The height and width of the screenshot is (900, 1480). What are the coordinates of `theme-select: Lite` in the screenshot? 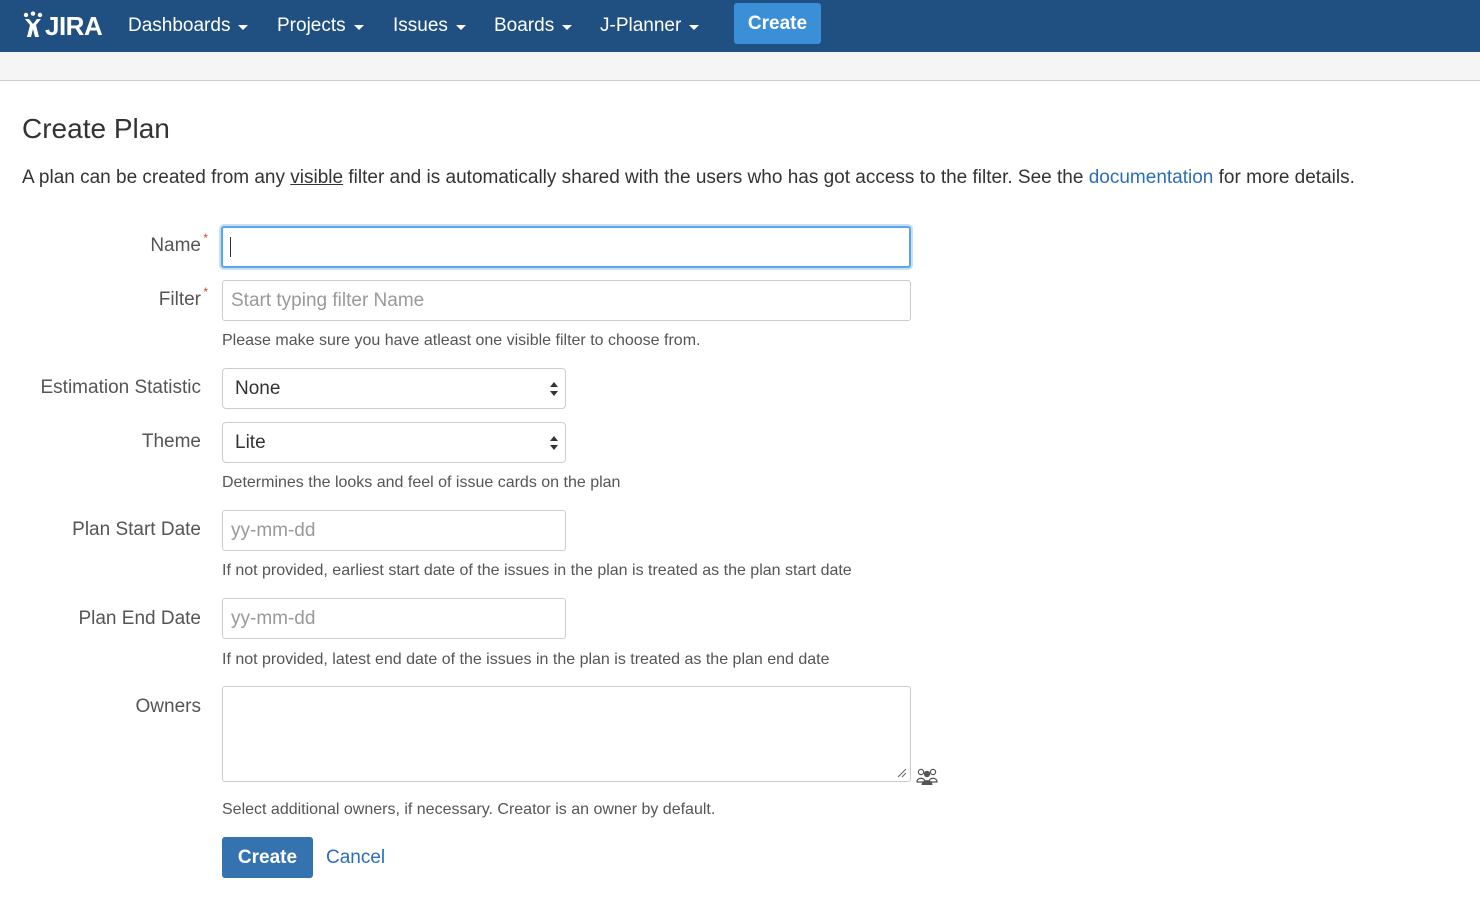 It's located at (394, 442).